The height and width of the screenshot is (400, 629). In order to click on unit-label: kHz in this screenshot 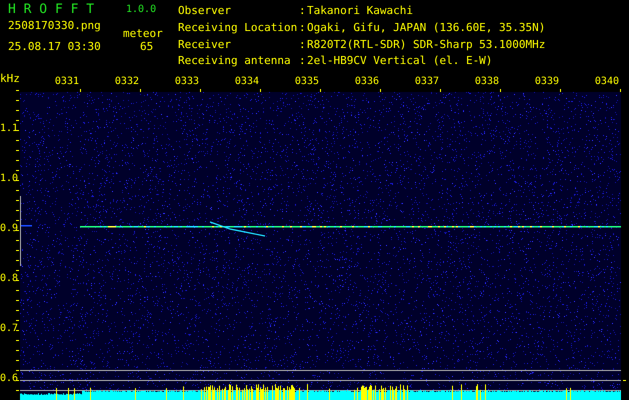, I will do `click(10, 78)`.